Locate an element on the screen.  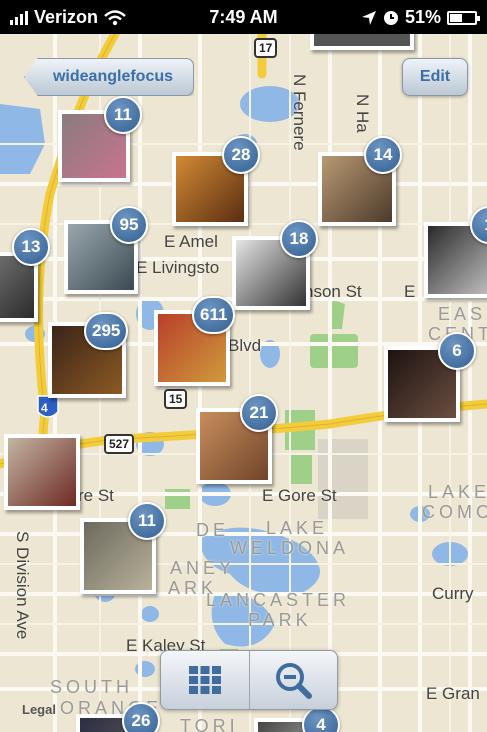
photo-count-badge: 26 is located at coordinates (141, 717).